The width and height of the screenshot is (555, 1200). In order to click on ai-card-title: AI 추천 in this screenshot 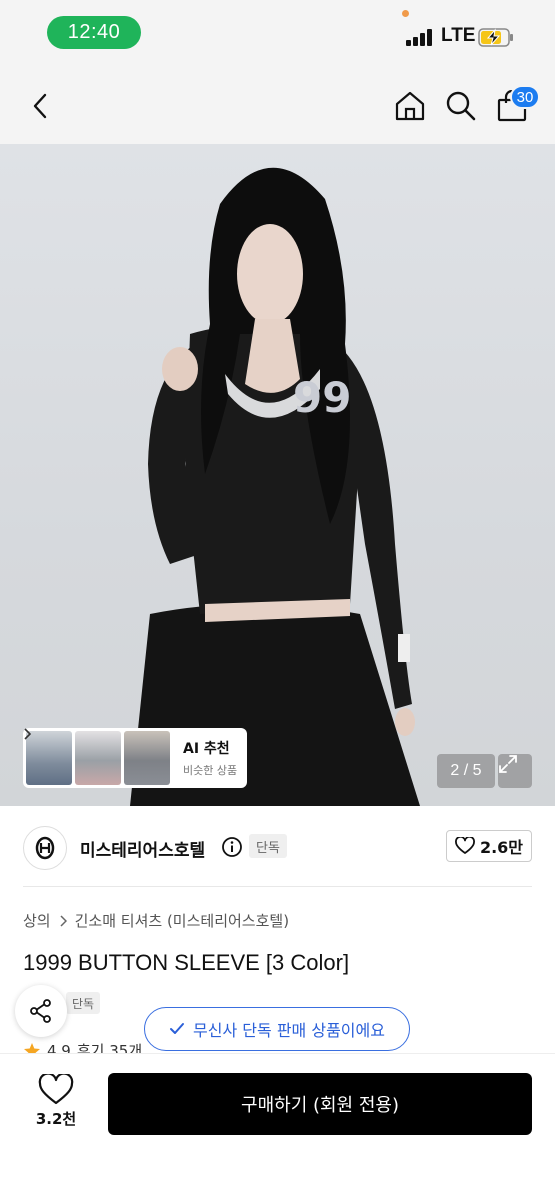, I will do `click(130, 743)`.